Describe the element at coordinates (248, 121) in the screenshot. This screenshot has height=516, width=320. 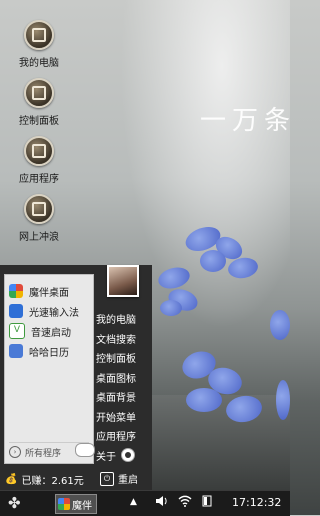
I see `wallpaper-text: 一万条` at that location.